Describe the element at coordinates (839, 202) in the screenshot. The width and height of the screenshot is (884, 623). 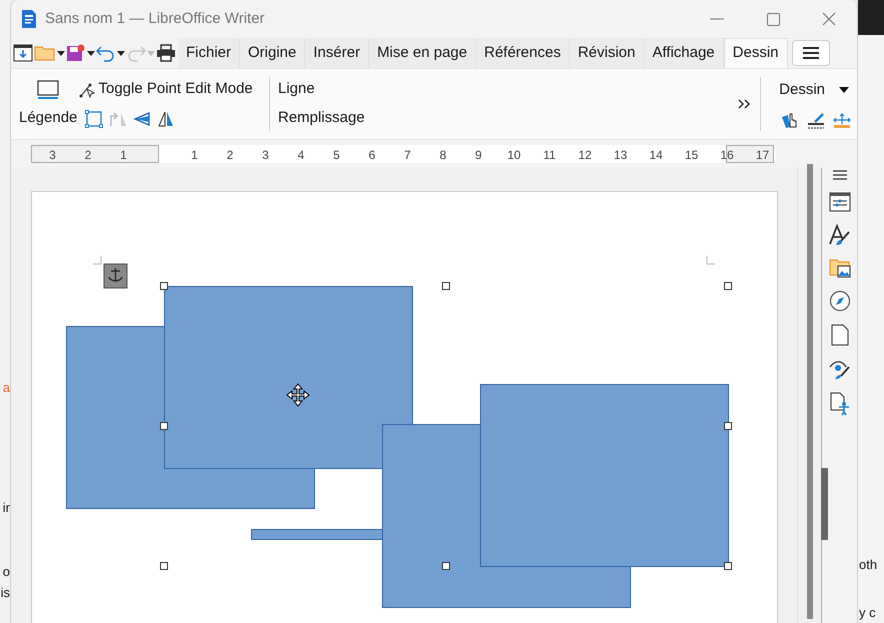
I see `properties-icon` at that location.